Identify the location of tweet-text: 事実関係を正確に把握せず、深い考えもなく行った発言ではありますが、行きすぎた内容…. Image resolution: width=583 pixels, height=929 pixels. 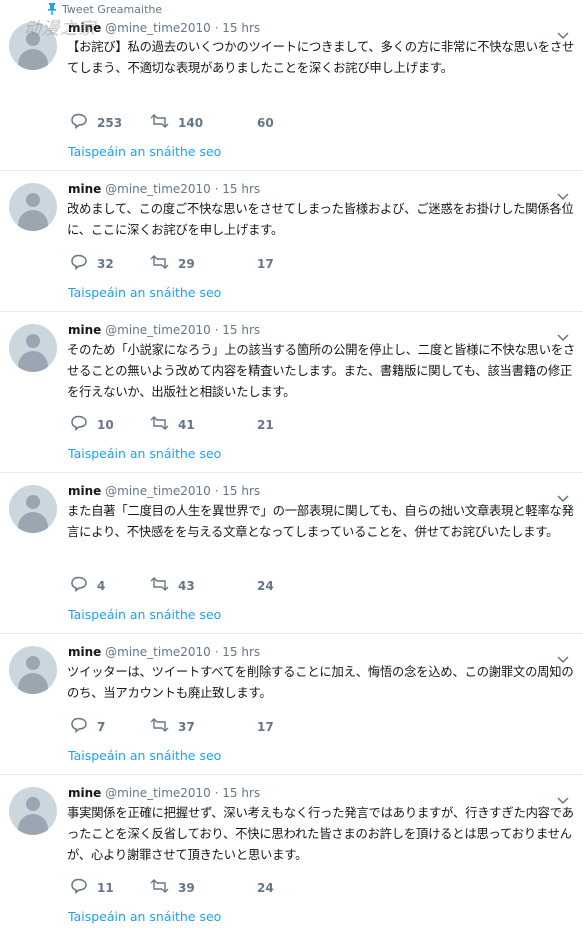
(320, 834).